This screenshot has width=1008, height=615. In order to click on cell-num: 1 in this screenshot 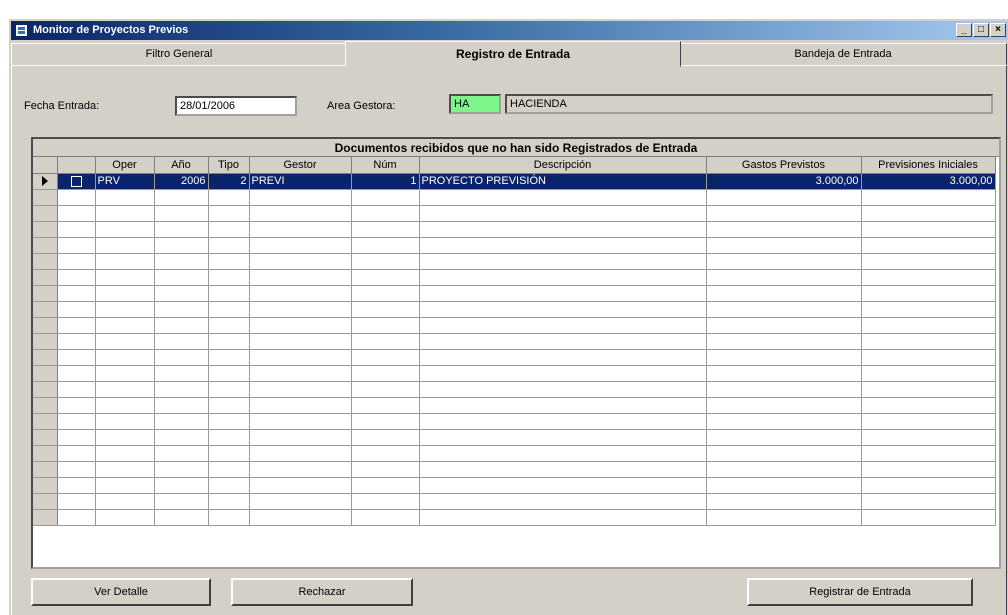, I will do `click(385, 181)`.